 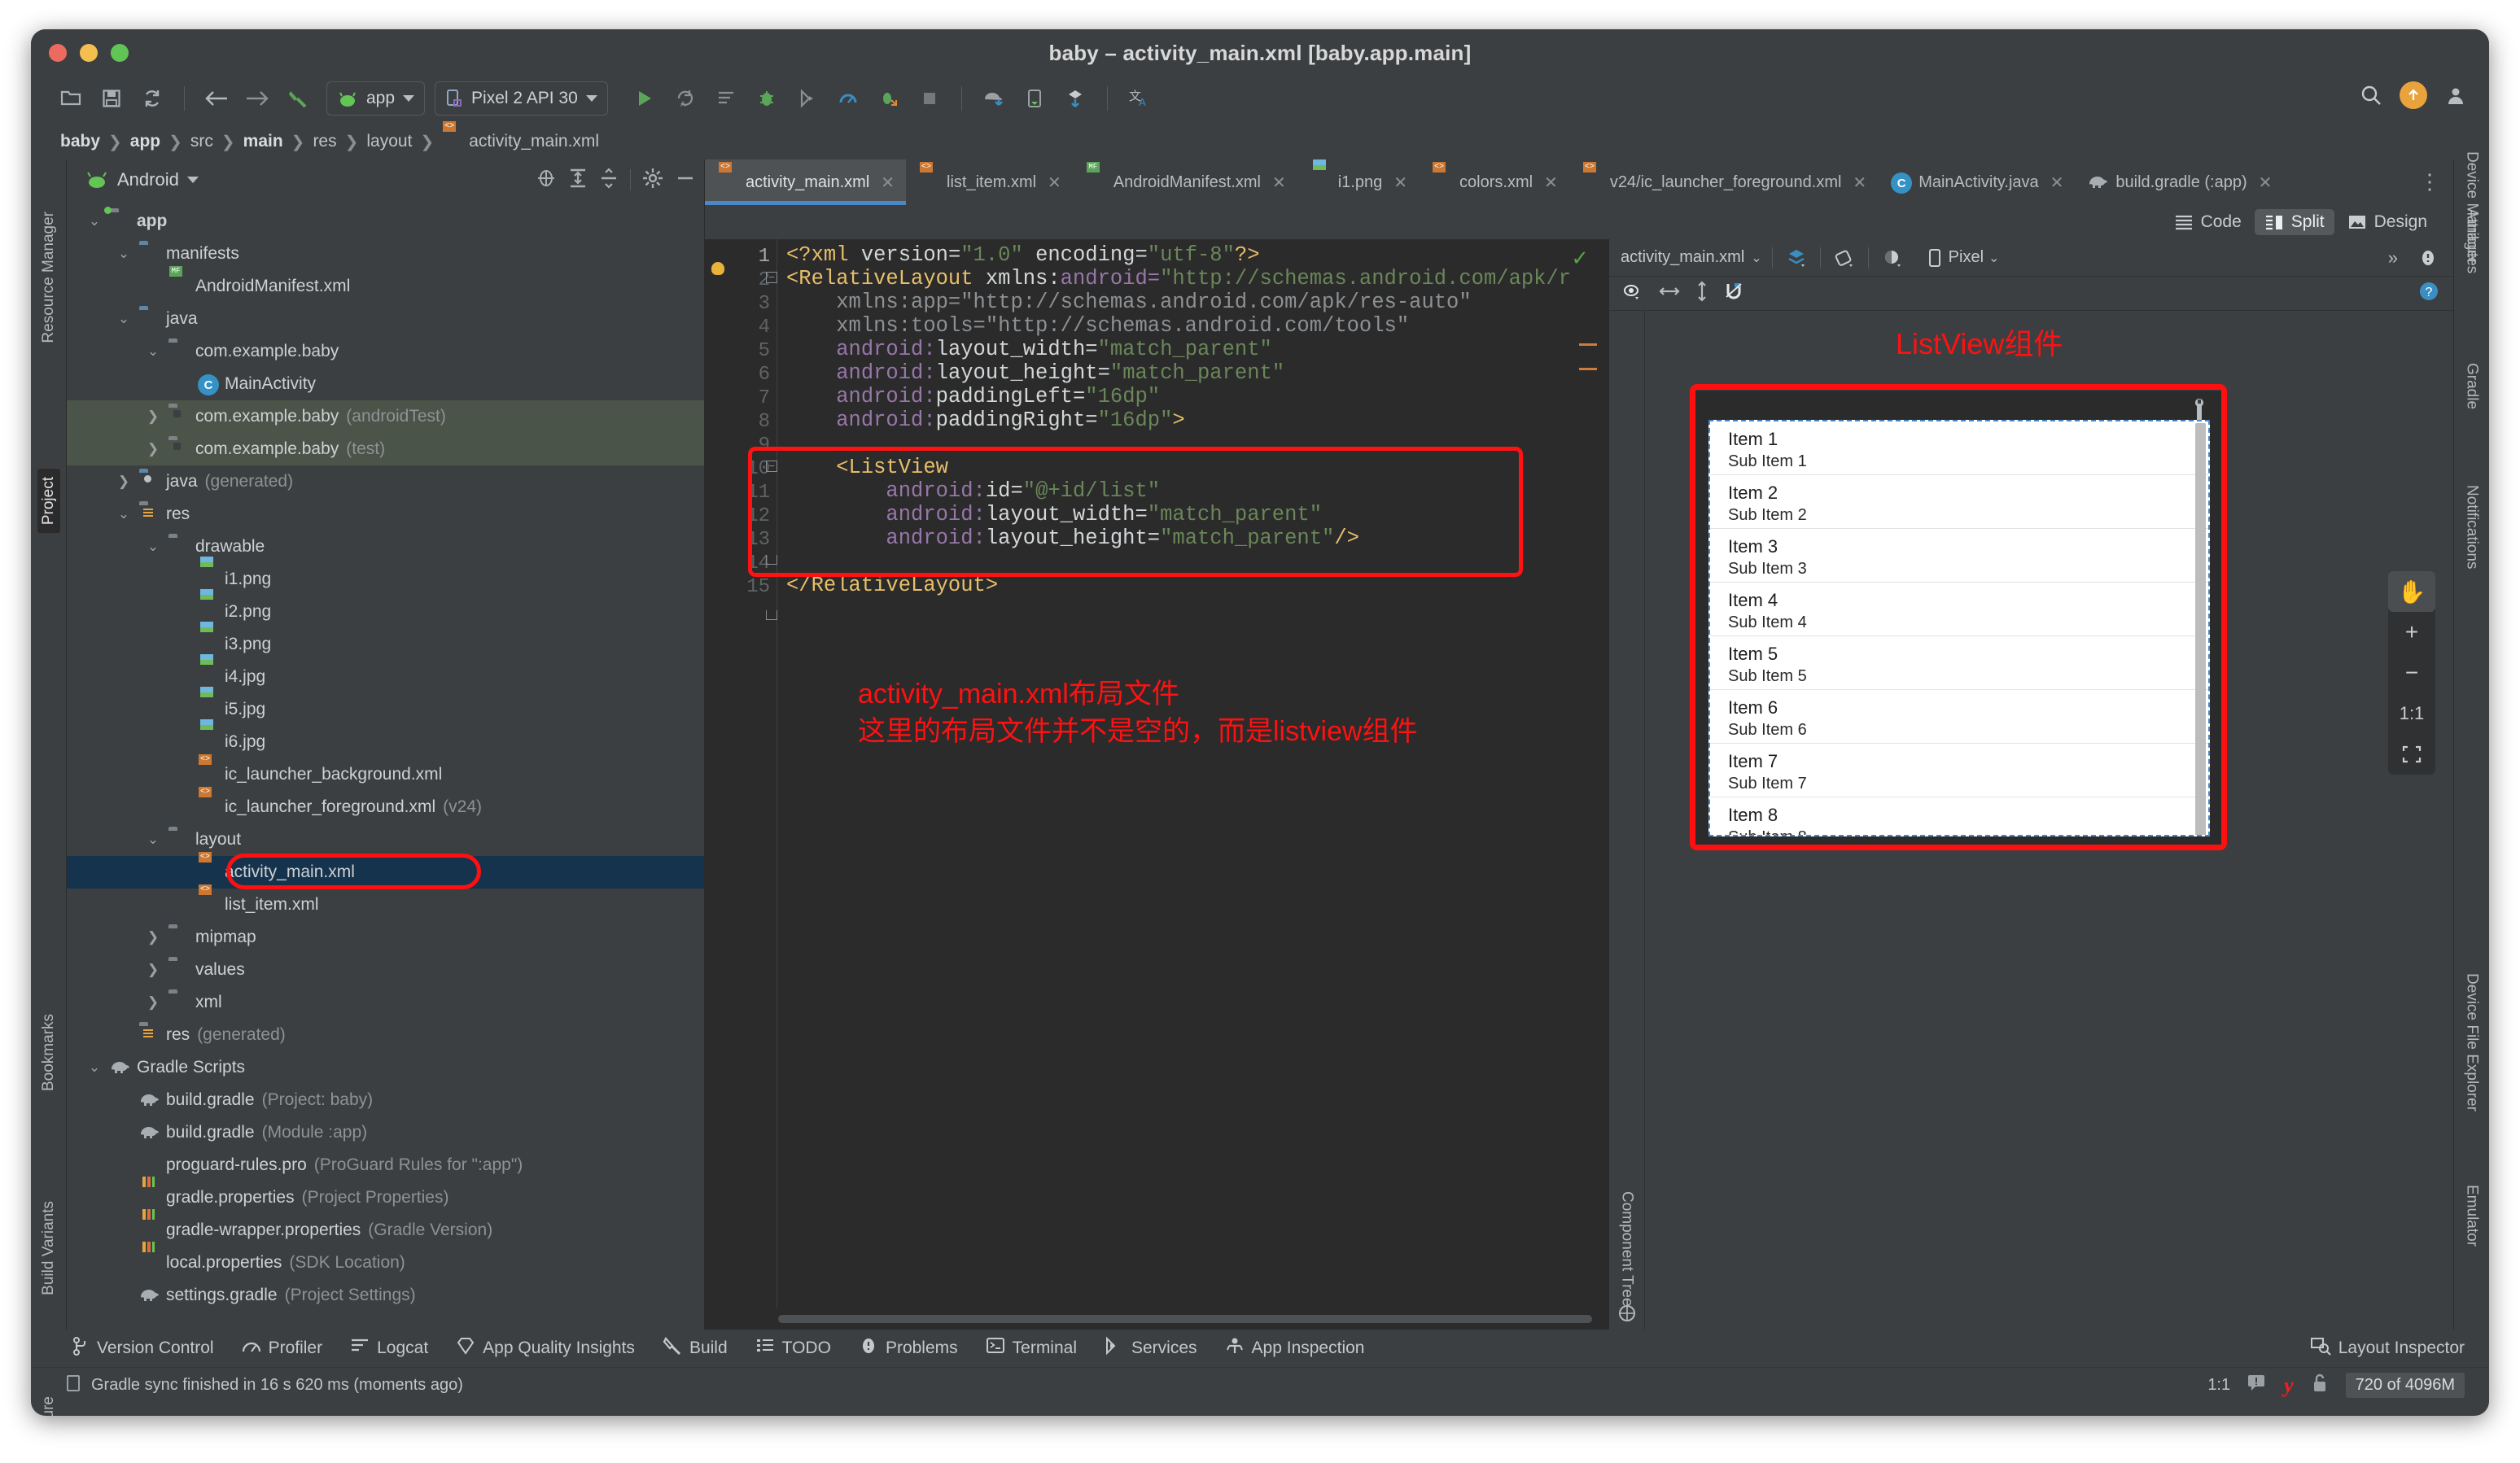 What do you see at coordinates (324, 141) in the screenshot?
I see `breadcrumb-item-res: res` at bounding box center [324, 141].